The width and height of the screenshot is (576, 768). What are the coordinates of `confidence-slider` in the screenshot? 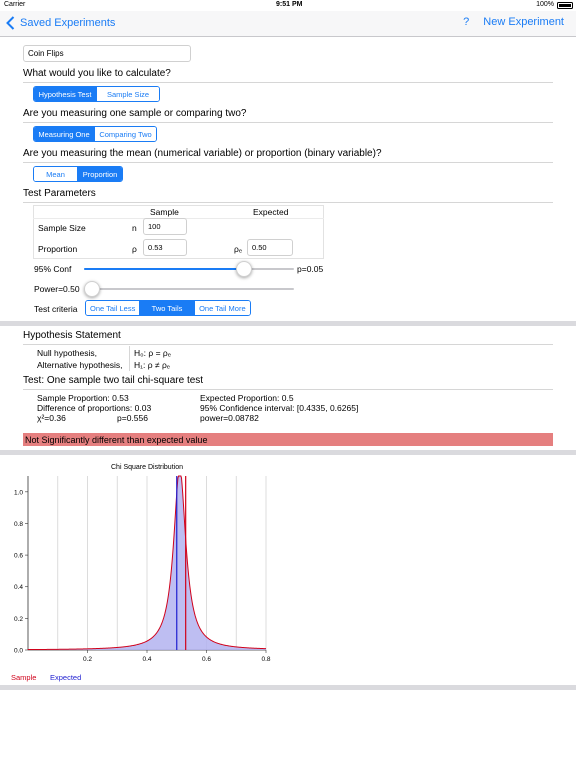 It's located at (189, 269).